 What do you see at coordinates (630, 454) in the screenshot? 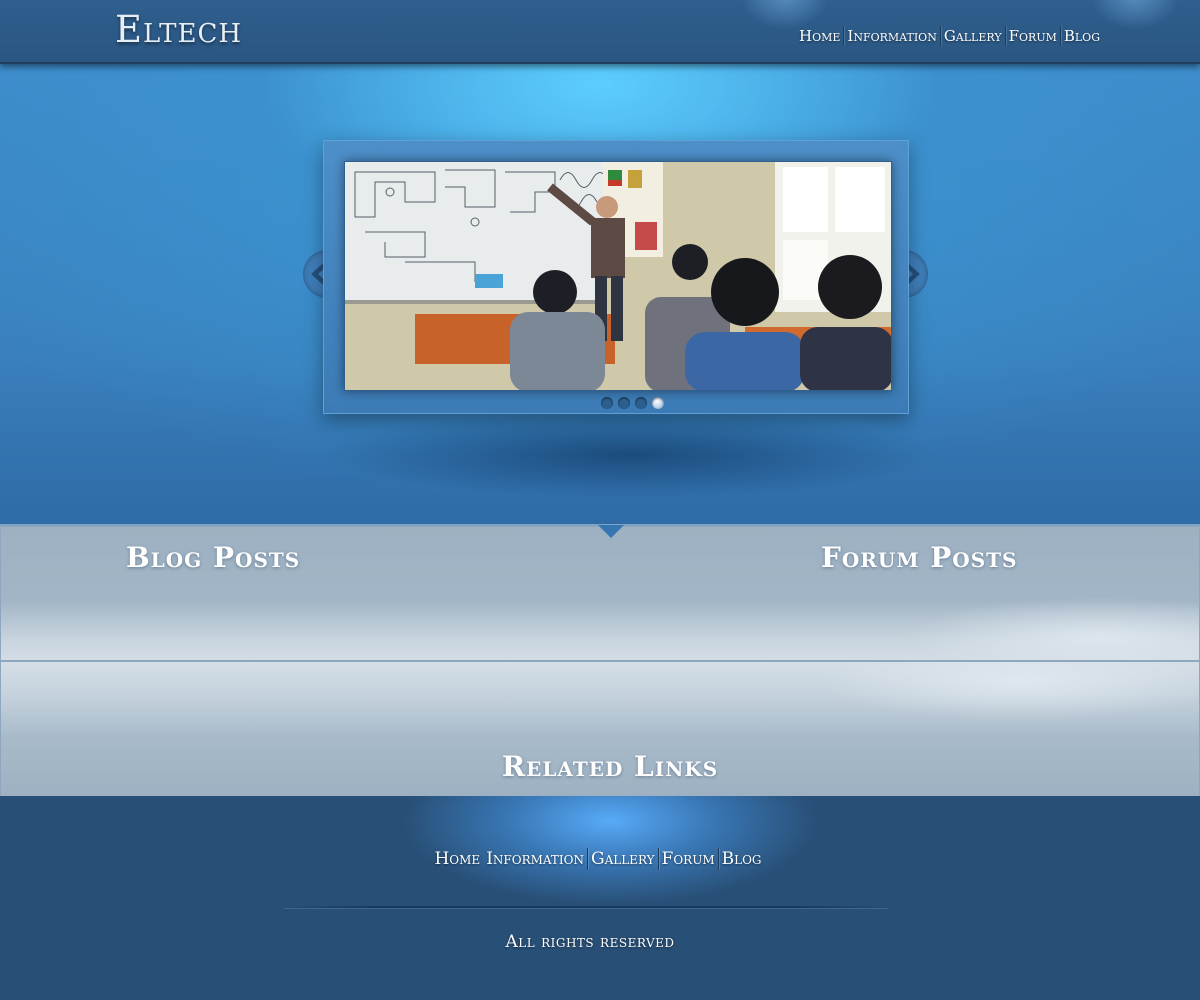
I see `slider-shadow` at bounding box center [630, 454].